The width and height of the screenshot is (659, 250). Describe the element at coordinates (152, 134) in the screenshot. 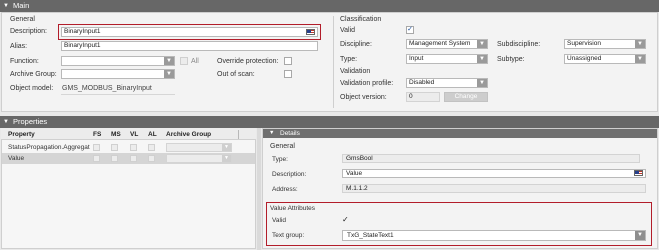

I see `column-header-al: AL` at that location.